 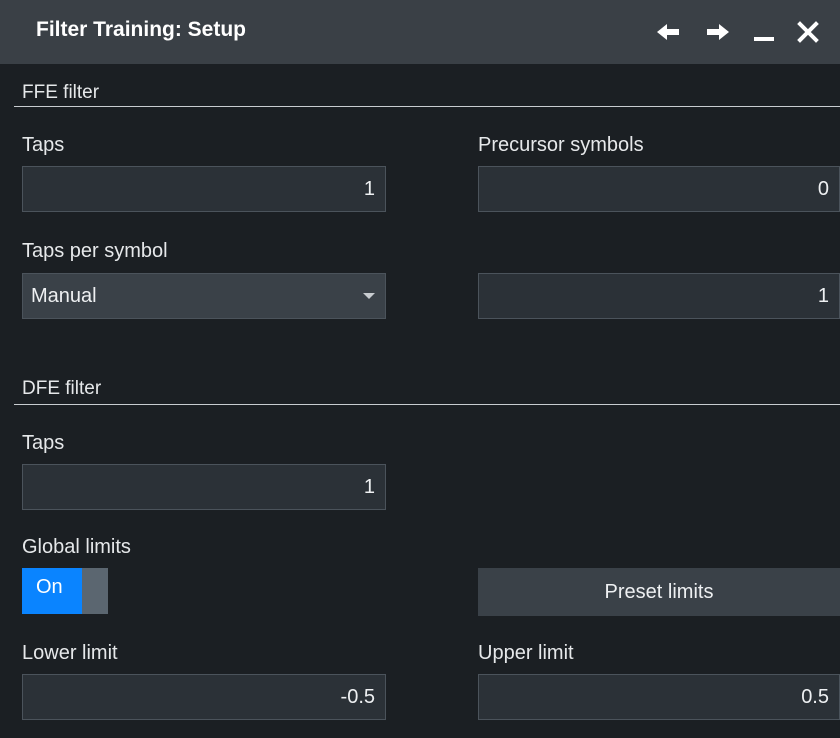 What do you see at coordinates (659, 296) in the screenshot?
I see `taps-per-symbol-field: 1` at bounding box center [659, 296].